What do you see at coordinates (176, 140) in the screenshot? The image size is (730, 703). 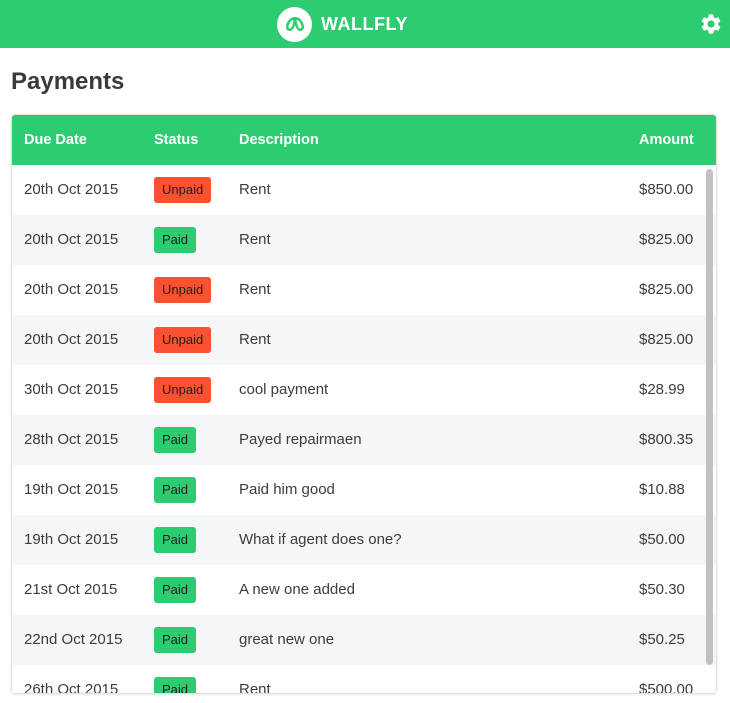 I see `header-status: Status` at bounding box center [176, 140].